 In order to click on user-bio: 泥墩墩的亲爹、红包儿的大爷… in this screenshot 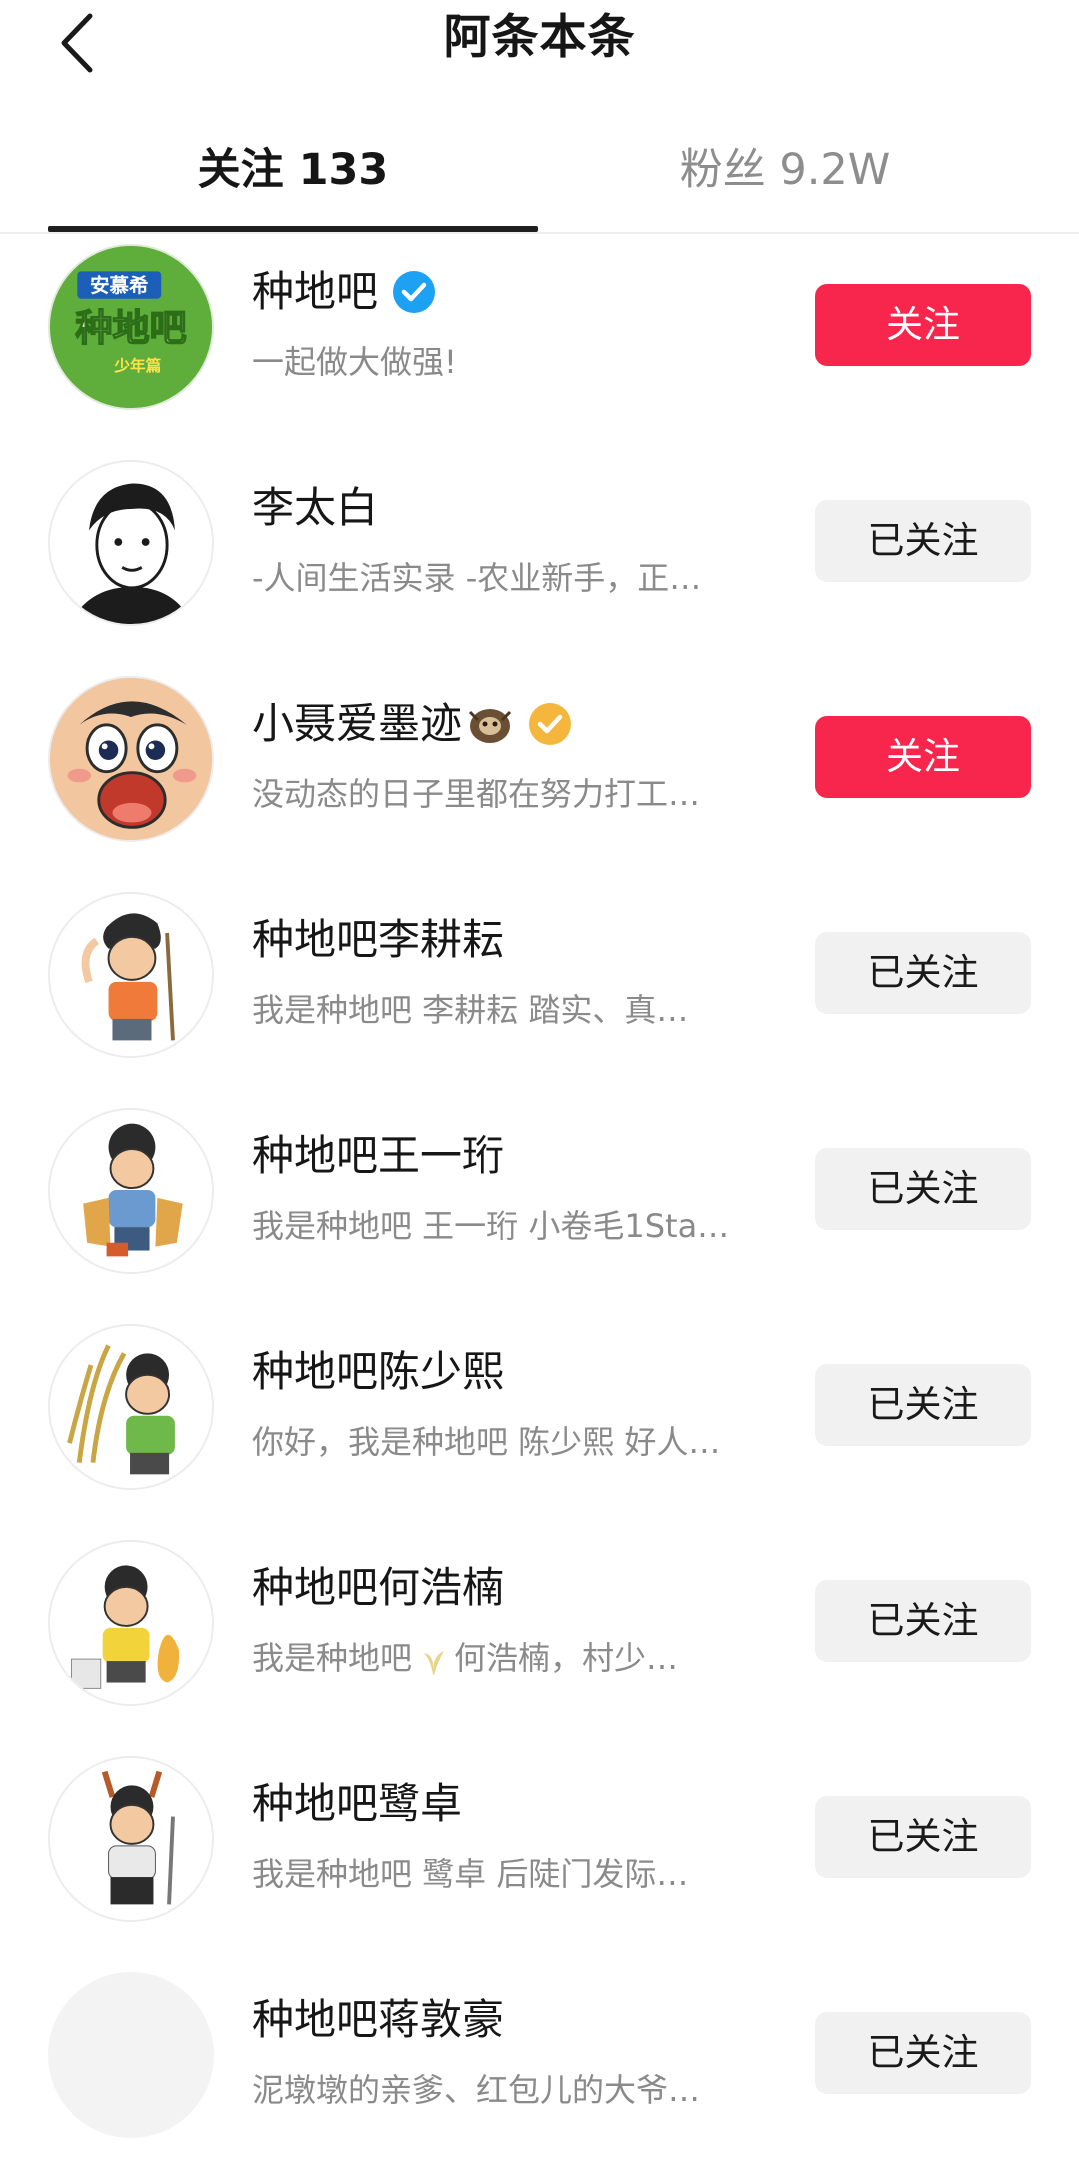, I will do `click(476, 2090)`.